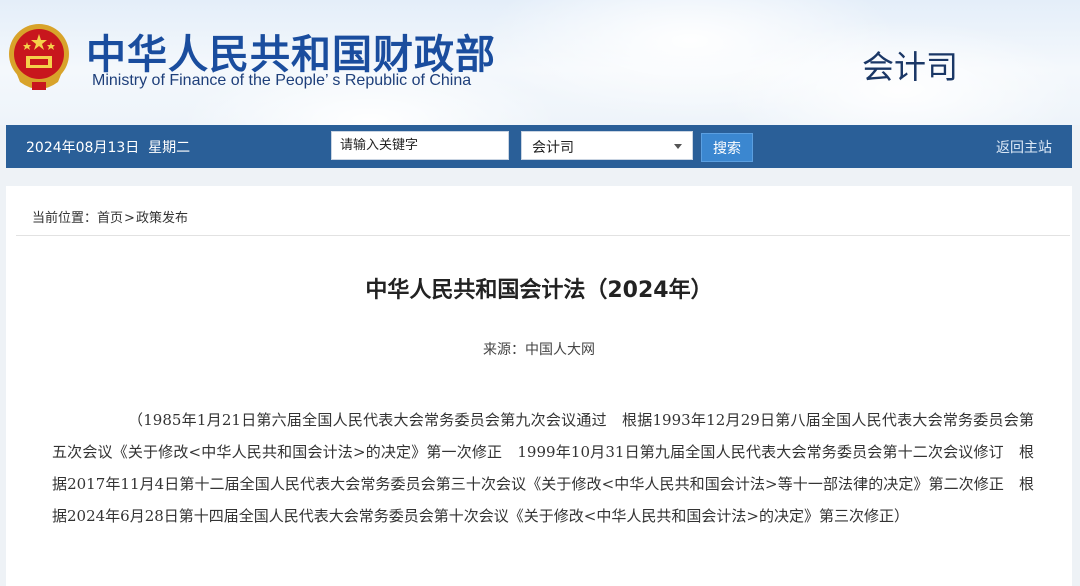  What do you see at coordinates (543, 235) in the screenshot?
I see `divider` at bounding box center [543, 235].